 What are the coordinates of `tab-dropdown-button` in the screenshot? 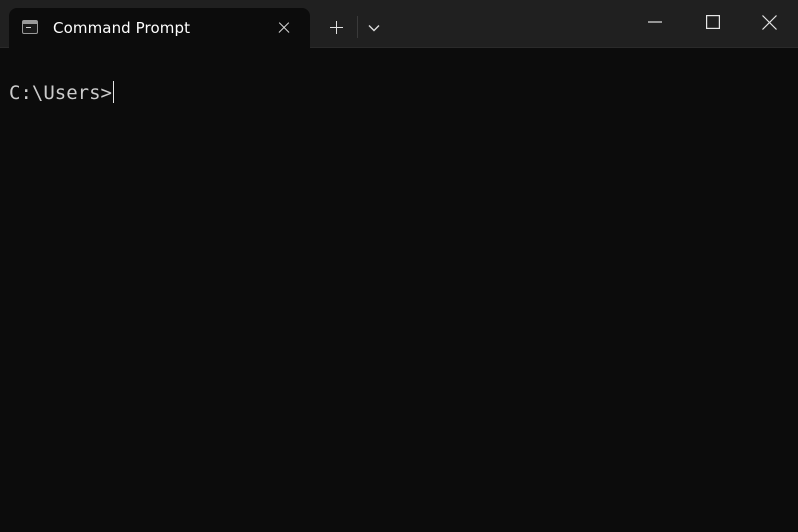 It's located at (374, 28).